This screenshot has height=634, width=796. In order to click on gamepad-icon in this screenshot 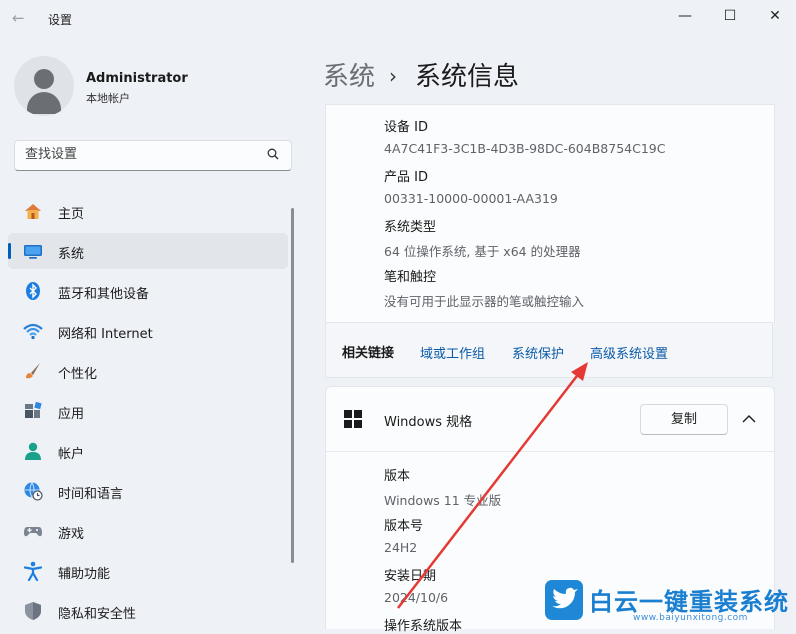, I will do `click(33, 531)`.